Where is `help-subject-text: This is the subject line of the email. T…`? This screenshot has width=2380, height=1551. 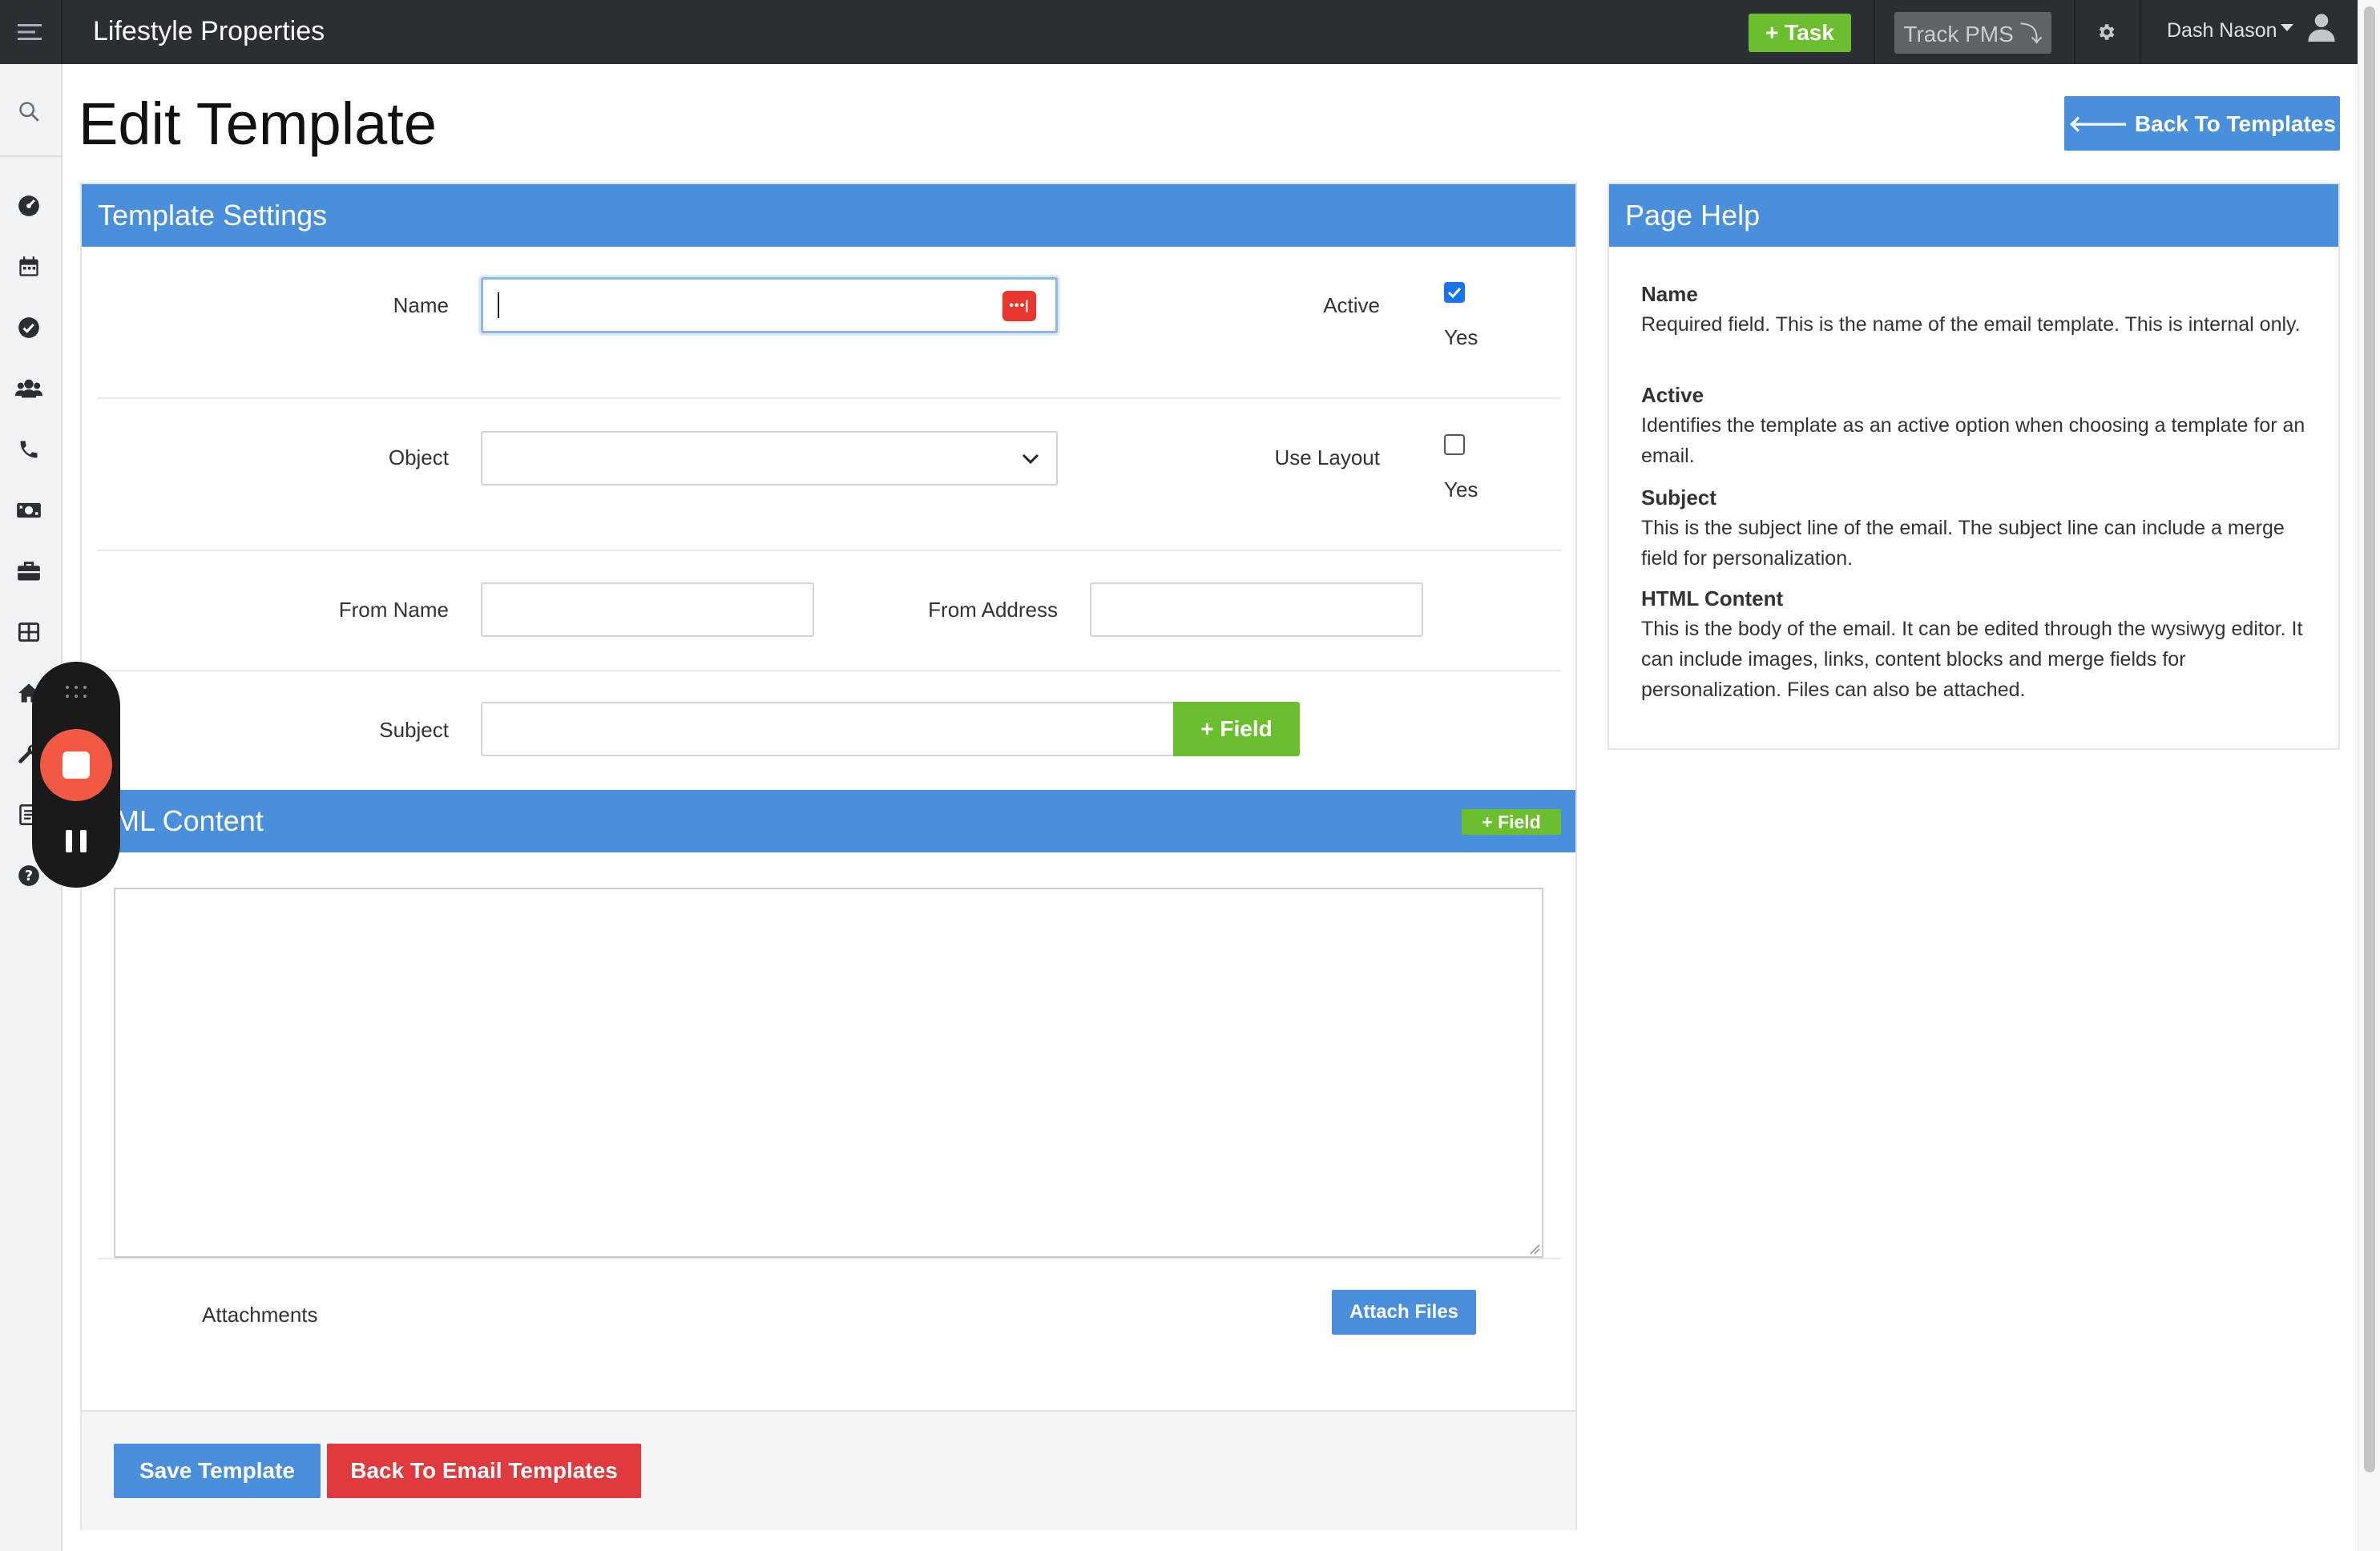 help-subject-text: This is the subject line of the email. T… is located at coordinates (1963, 543).